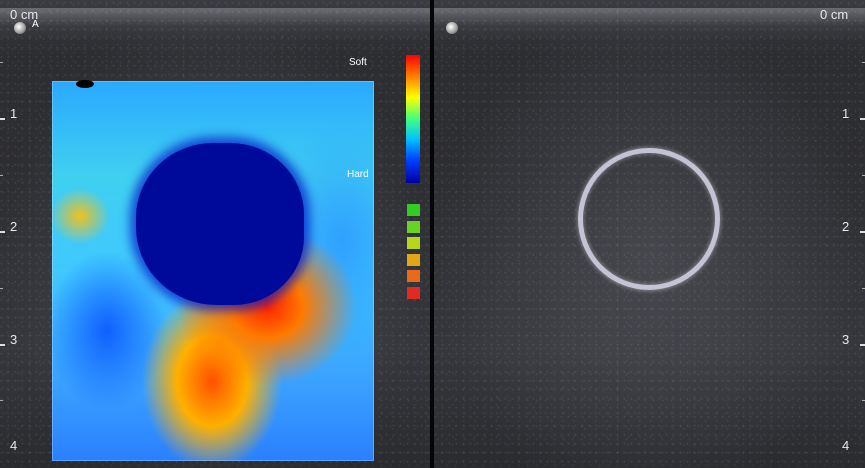 This screenshot has width=865, height=468. Describe the element at coordinates (220, 224) in the screenshot. I see `hard-lesion-region` at that location.